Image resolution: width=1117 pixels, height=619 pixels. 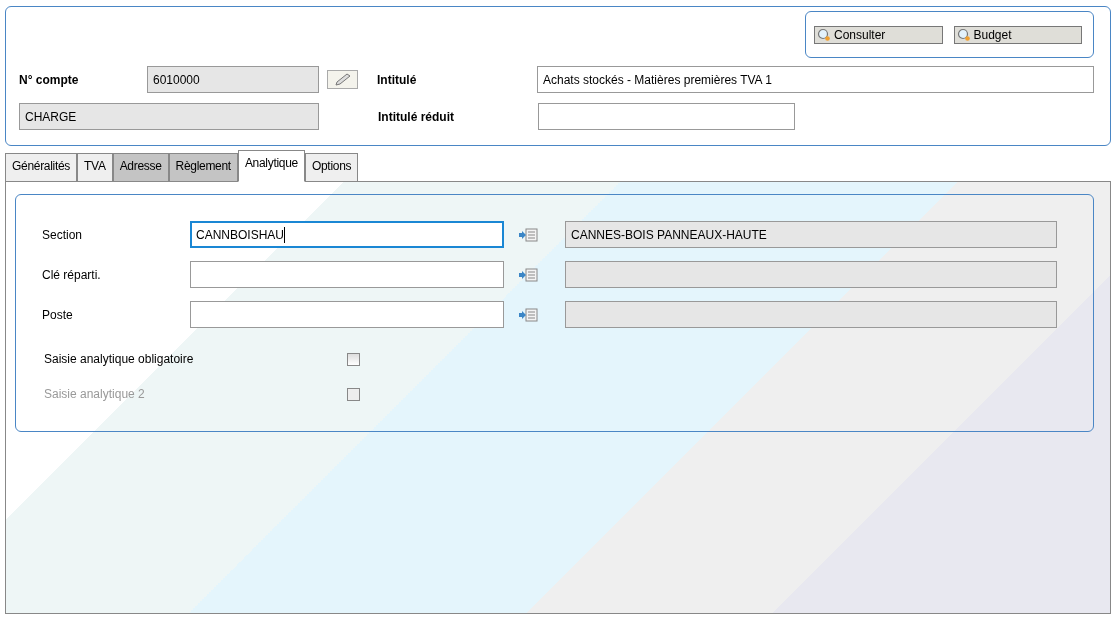 I want to click on tab: Généralités, so click(x=41, y=167).